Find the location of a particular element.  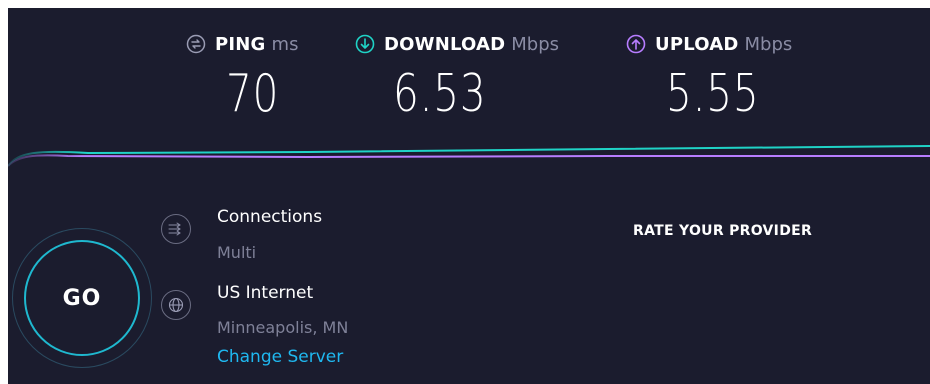

upload-value: 5.55 is located at coordinates (713, 94).